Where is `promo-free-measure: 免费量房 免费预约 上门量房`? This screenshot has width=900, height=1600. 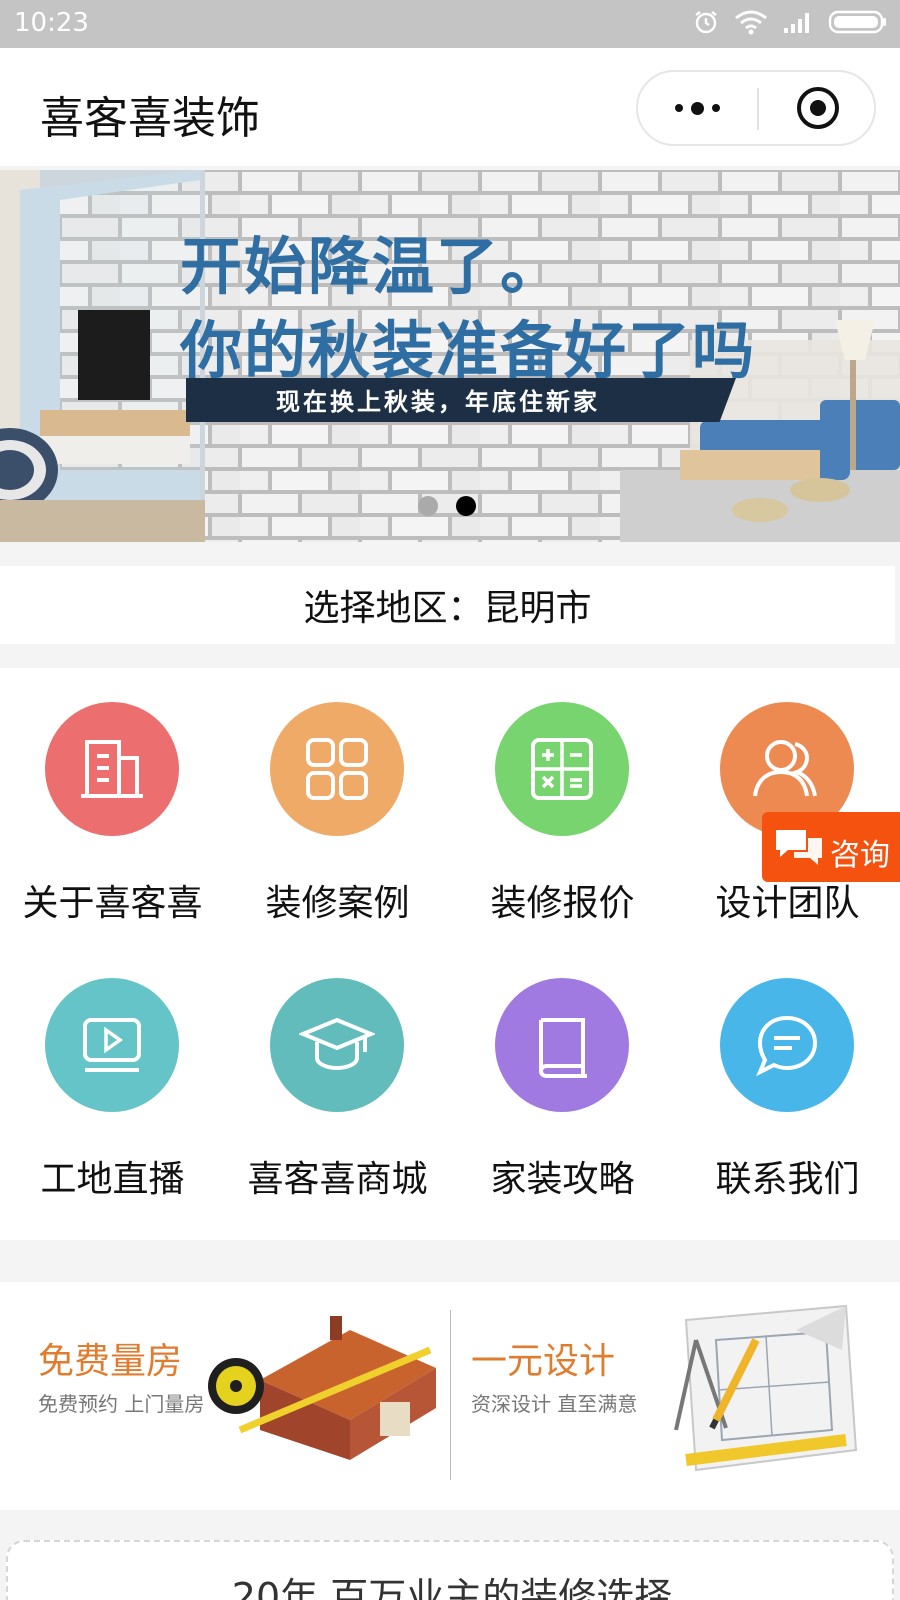
promo-free-measure: 免费量房 免费预约 上门量房 is located at coordinates (225, 1396).